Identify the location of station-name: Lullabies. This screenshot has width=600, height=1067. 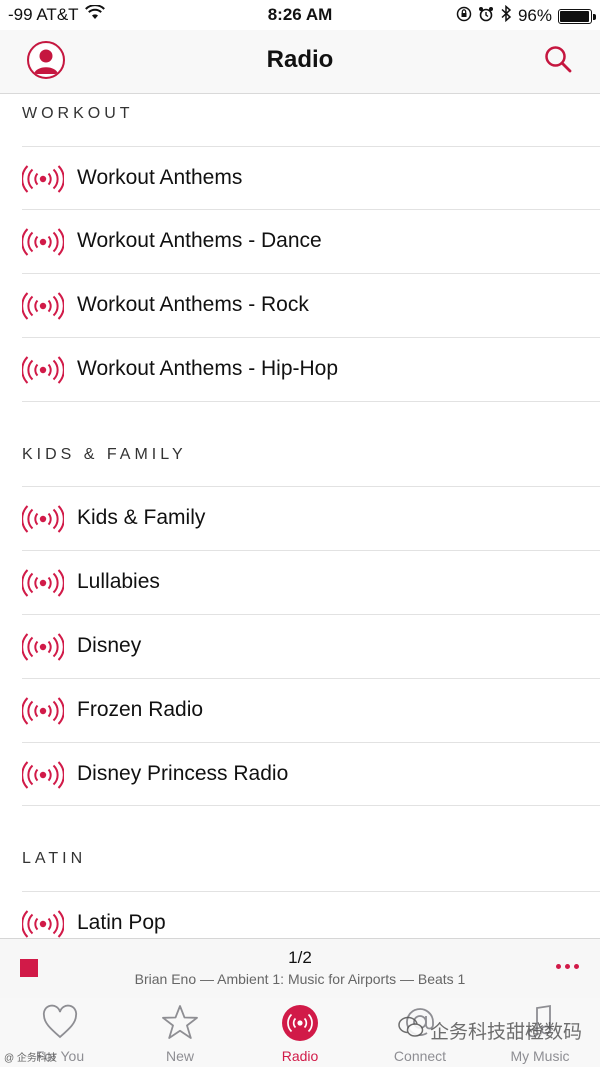
(118, 581).